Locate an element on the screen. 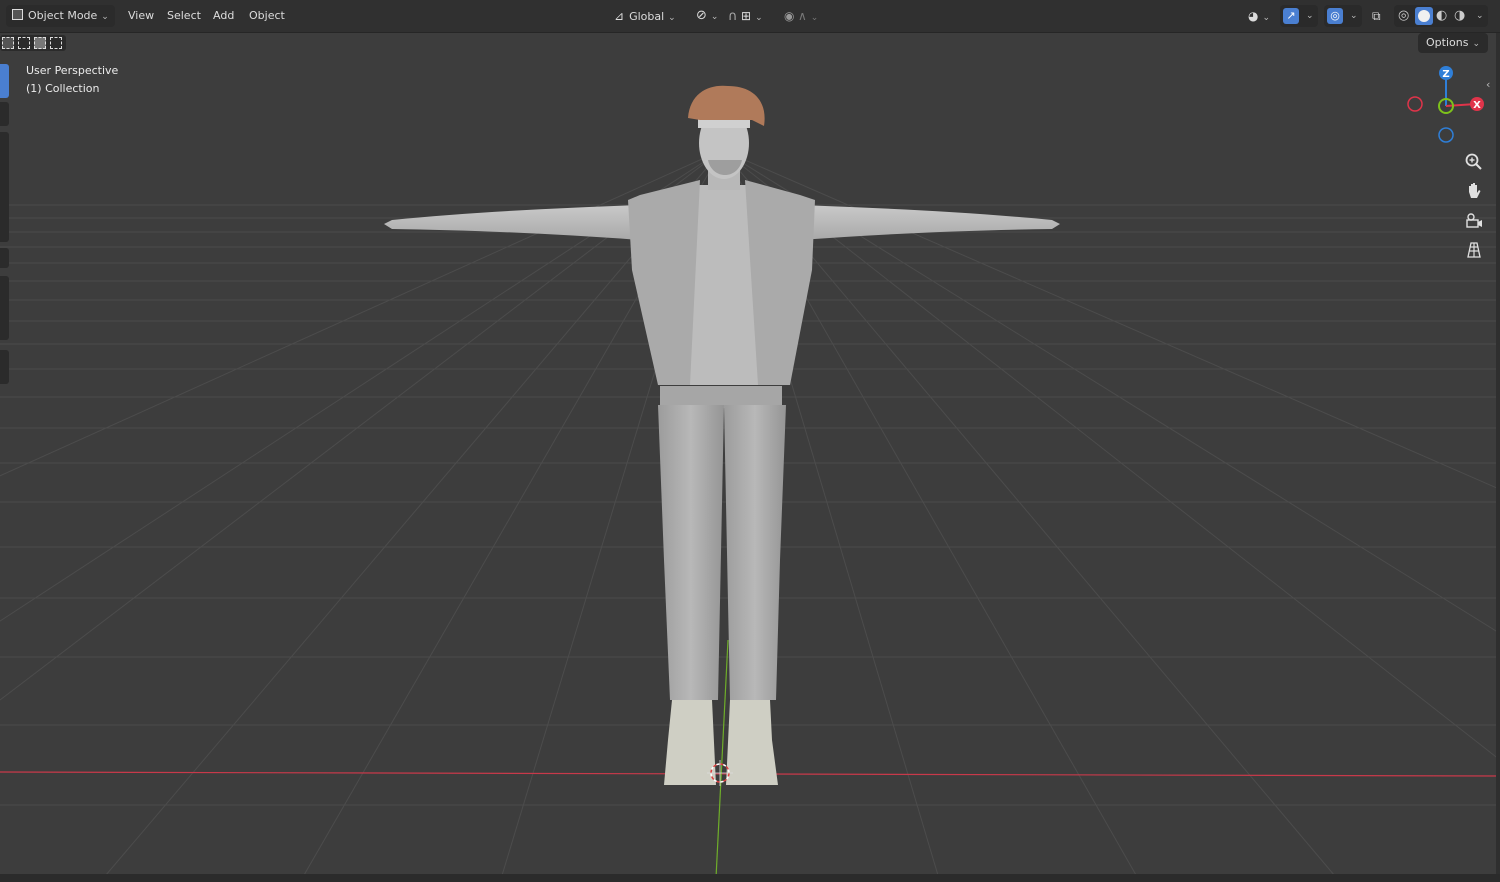 The width and height of the screenshot is (1500, 882). solid-icon is located at coordinates (1424, 16).